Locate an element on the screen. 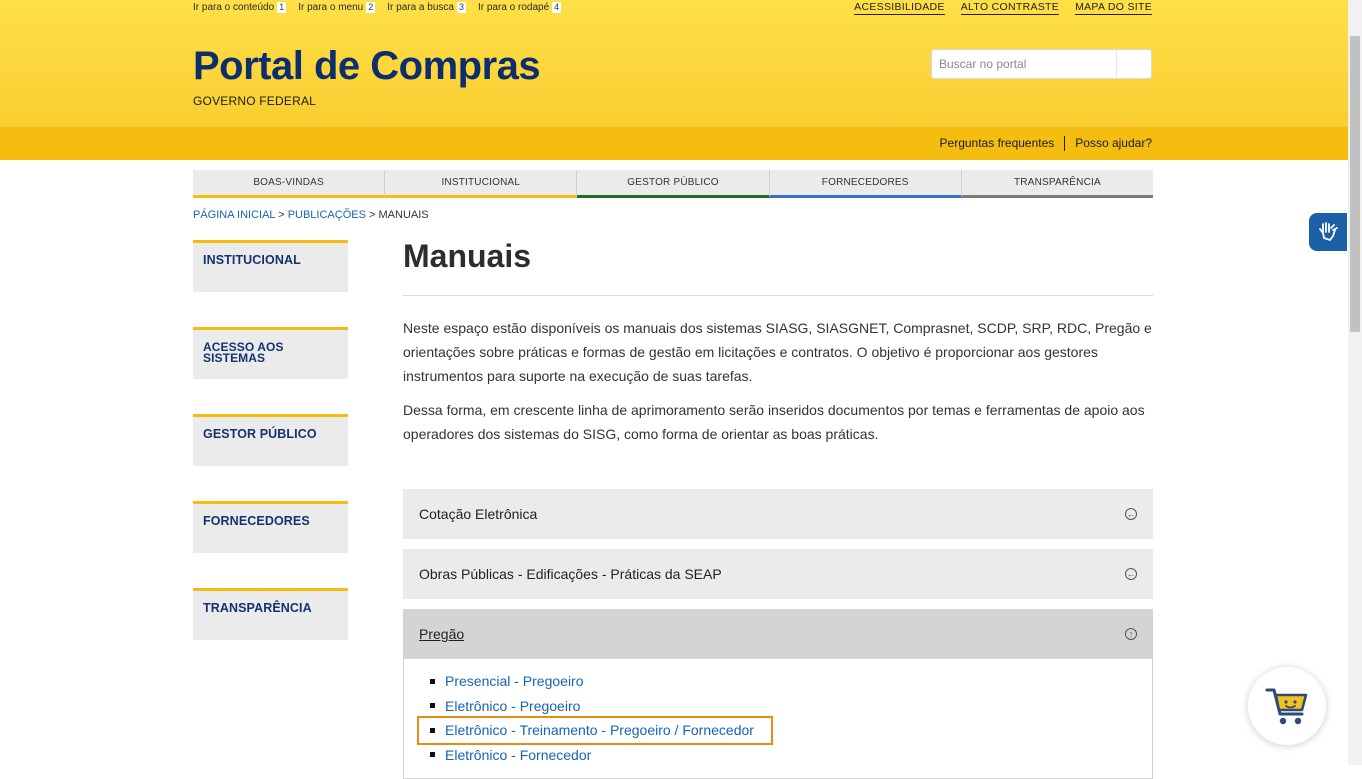 The image size is (1362, 779). breadcrumb-publicacoes: PUBLICAÇÕES is located at coordinates (327, 215).